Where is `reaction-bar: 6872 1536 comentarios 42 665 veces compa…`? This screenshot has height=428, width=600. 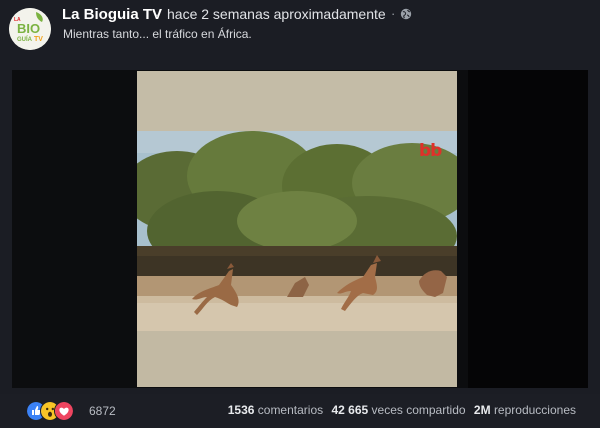
reaction-bar: 6872 1536 comentarios 42 665 veces compa… is located at coordinates (300, 411).